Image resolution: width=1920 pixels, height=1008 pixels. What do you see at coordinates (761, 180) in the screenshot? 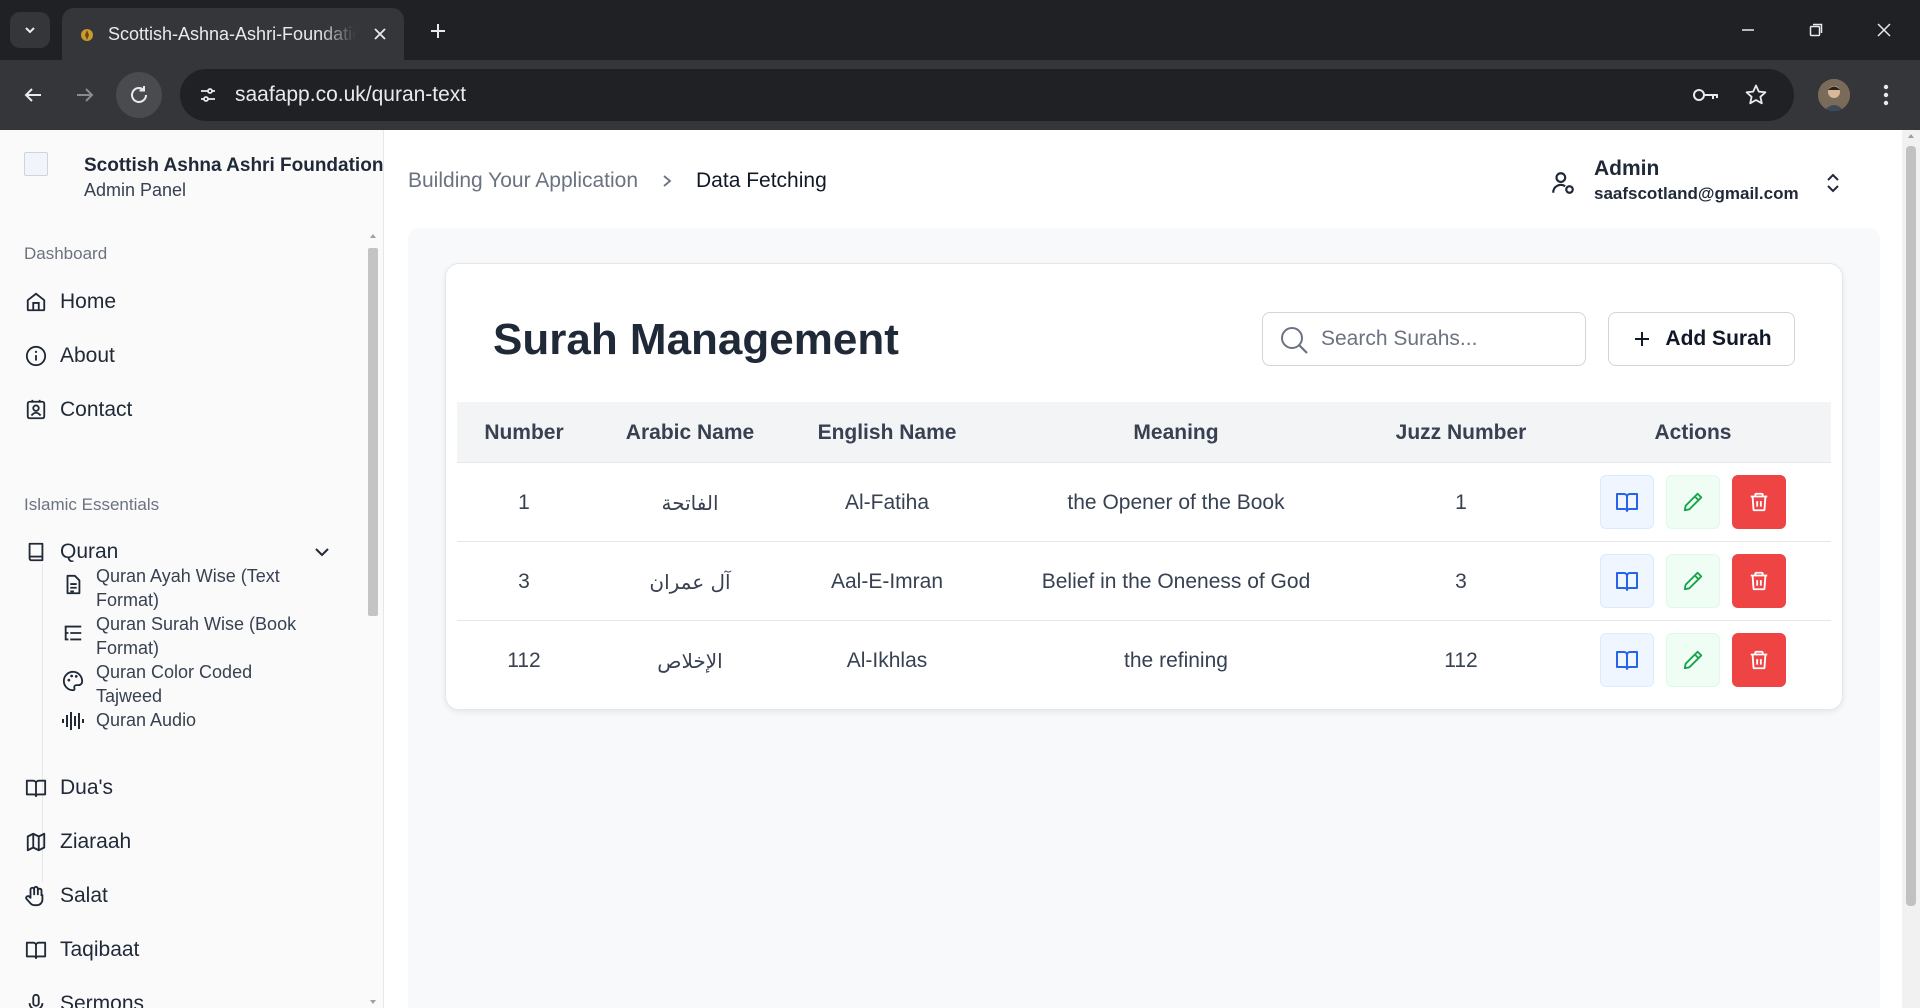
I see `breadcrumb-current: Data Fetching` at bounding box center [761, 180].